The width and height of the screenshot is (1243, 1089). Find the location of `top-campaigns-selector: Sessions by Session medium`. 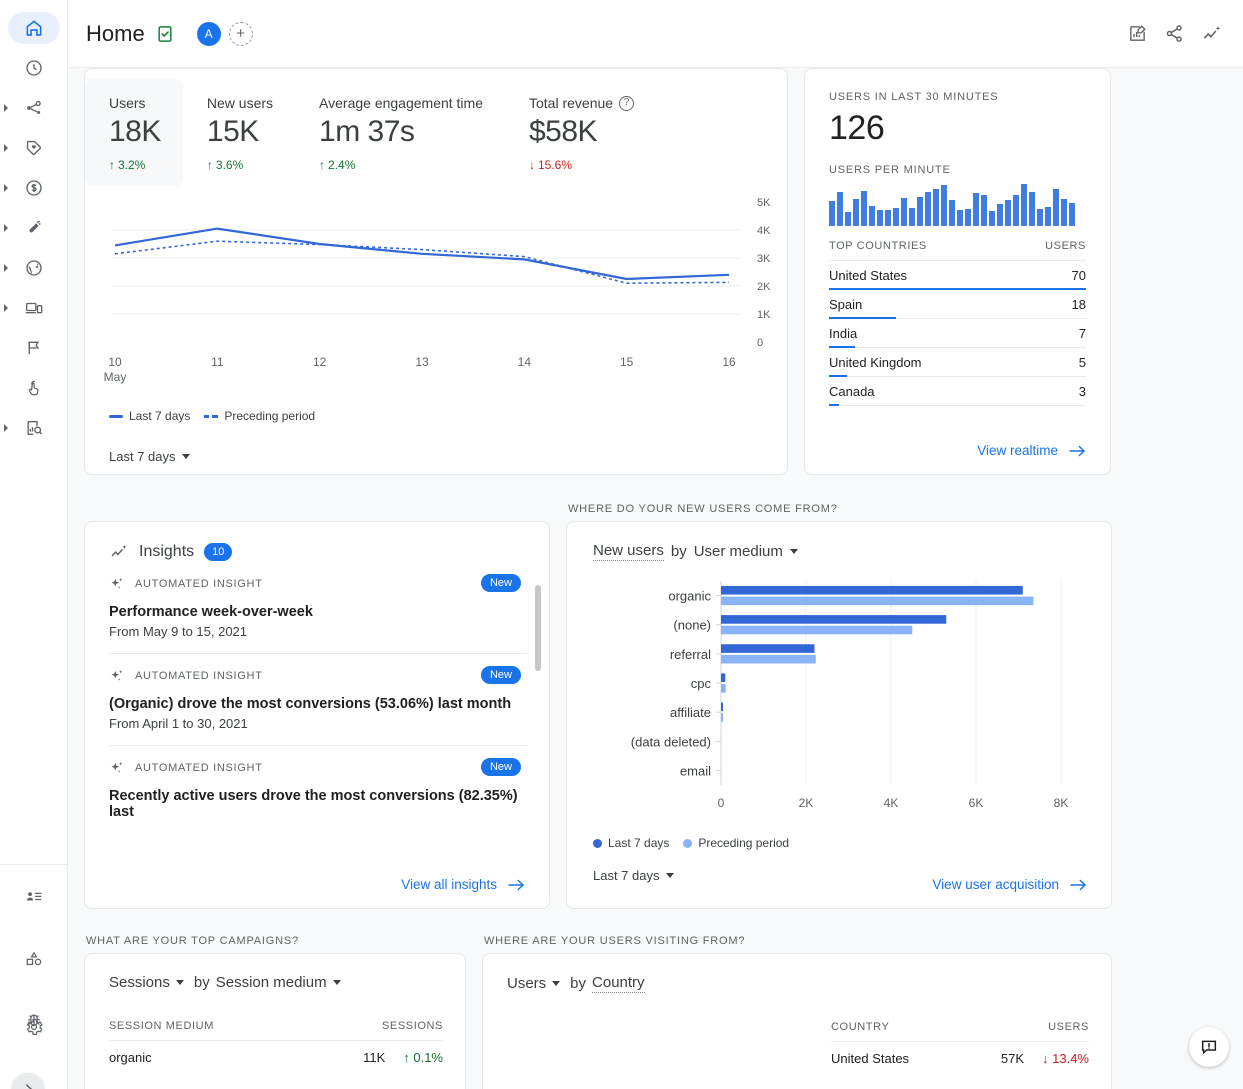

top-campaigns-selector: Sessions by Session medium is located at coordinates (225, 982).